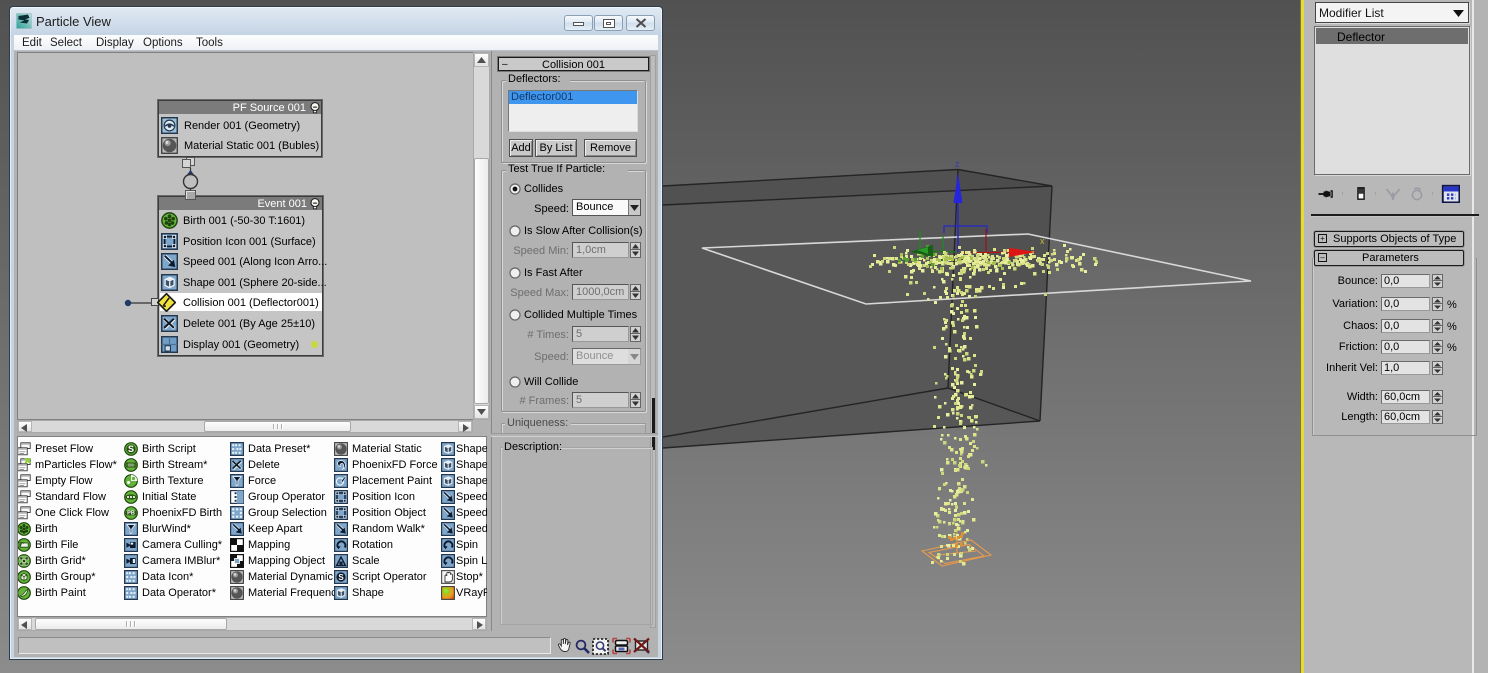 This screenshot has height=673, width=1488. I want to click on svg-text: x, so click(1042, 241).